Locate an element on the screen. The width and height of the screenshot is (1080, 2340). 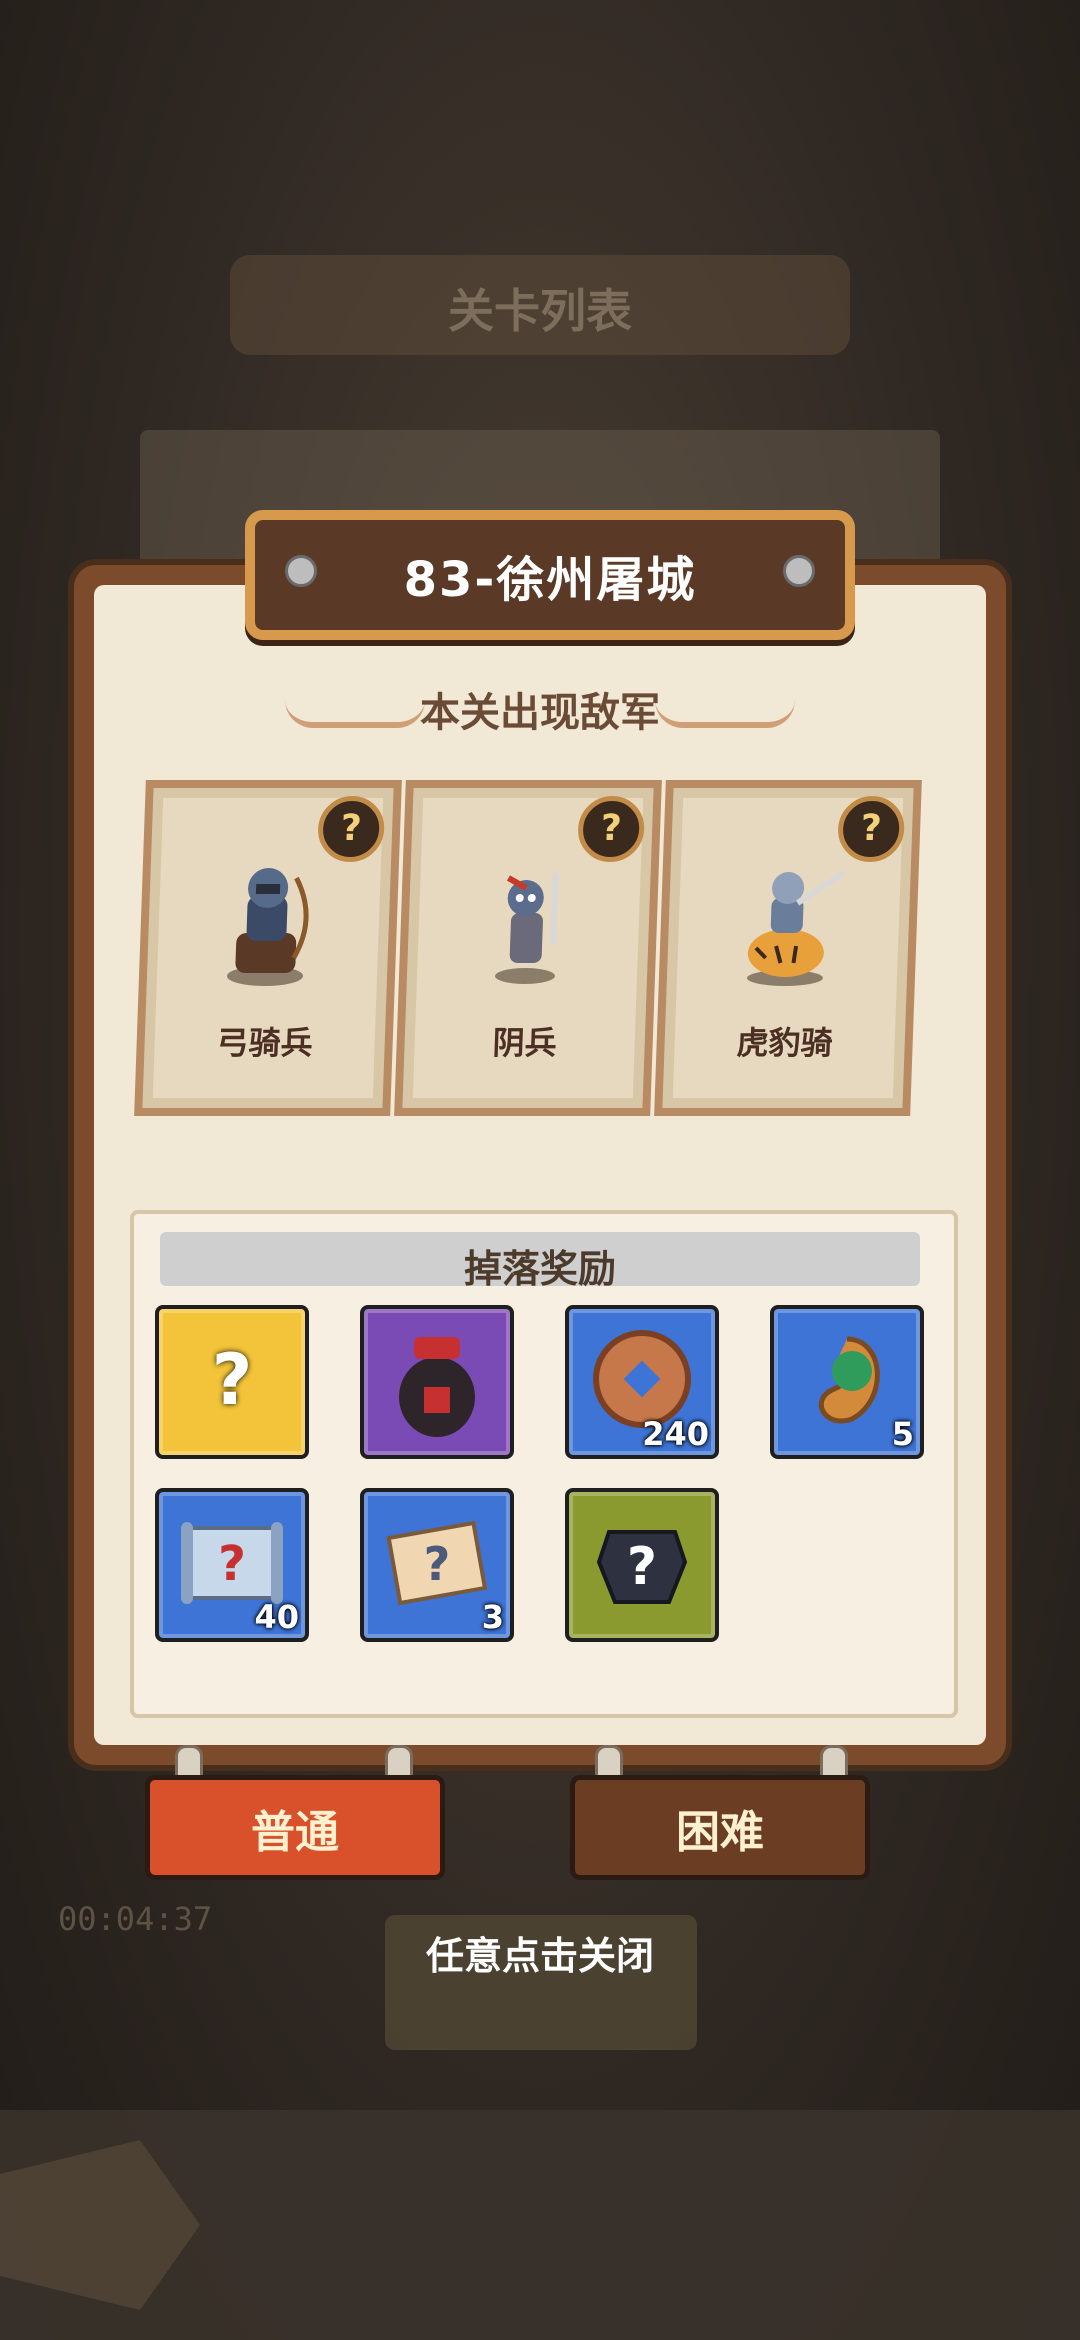
close-hint: 任意点击关闭 is located at coordinates (539, 1956).